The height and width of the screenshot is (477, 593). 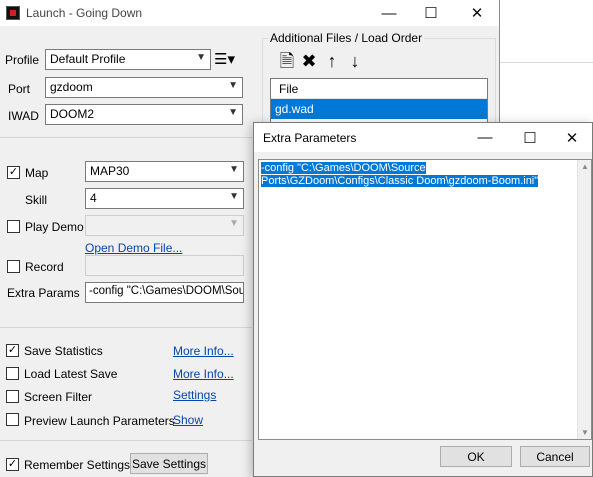 I want to click on play-demo-checkbox, so click(x=13, y=226).